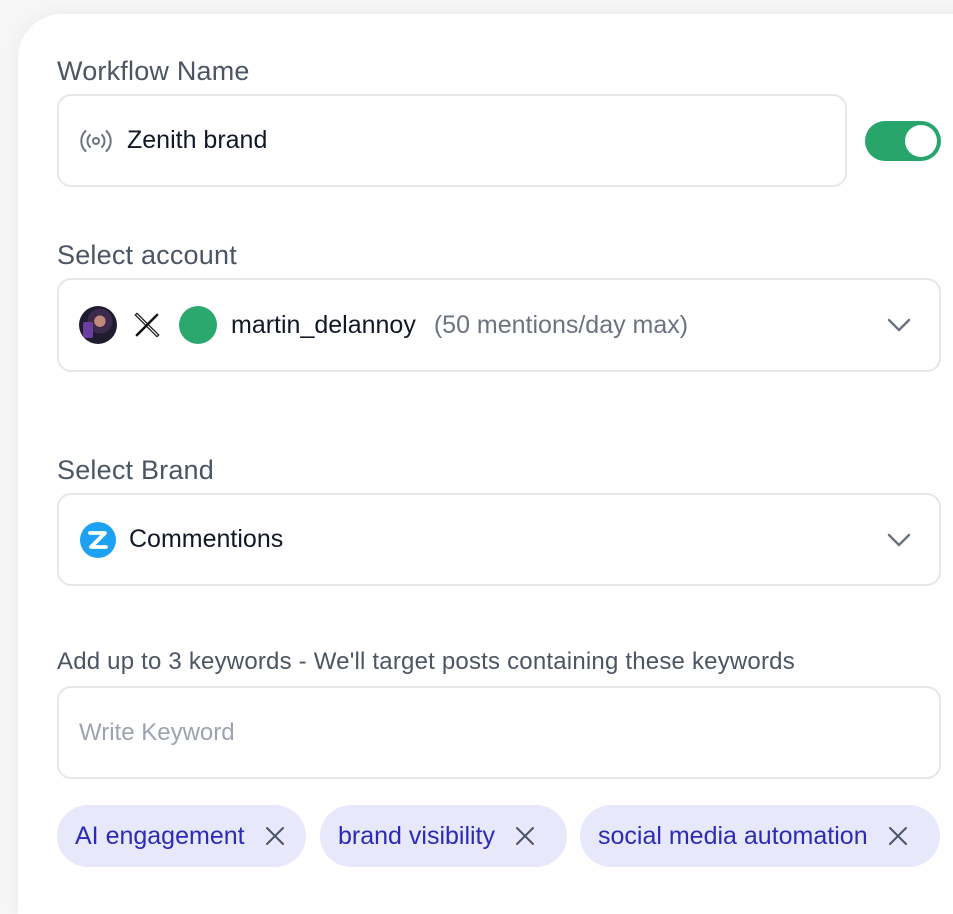  I want to click on toggle-knob, so click(921, 141).